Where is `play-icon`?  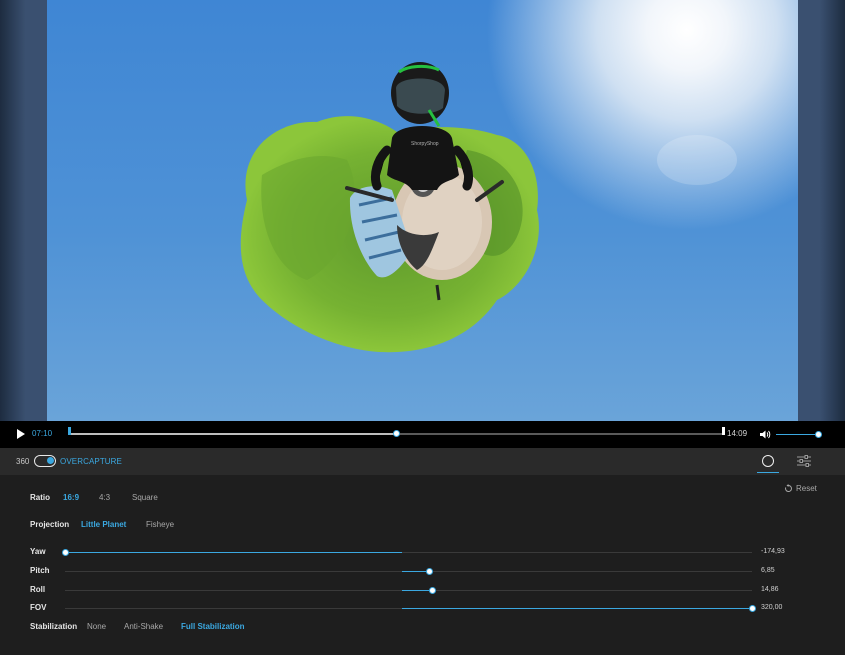
play-icon is located at coordinates (21, 434).